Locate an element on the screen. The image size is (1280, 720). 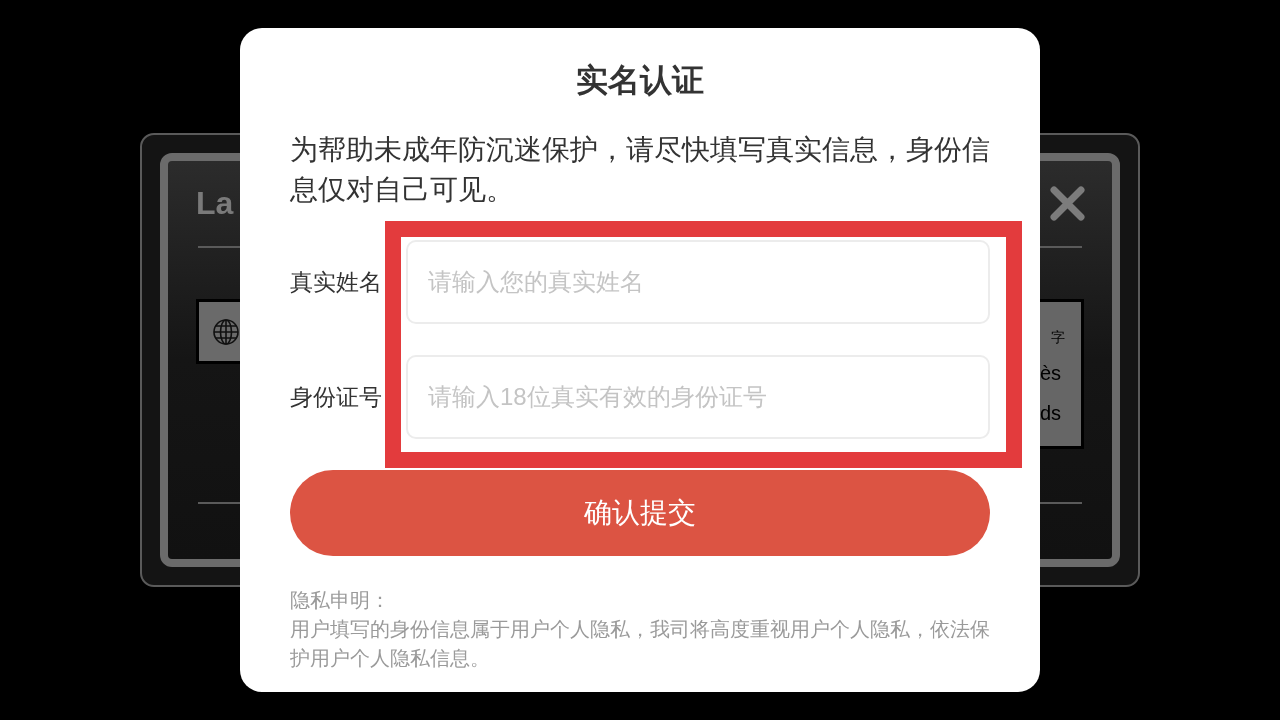
text-field: 请输入您的真实姓名 is located at coordinates (698, 282).